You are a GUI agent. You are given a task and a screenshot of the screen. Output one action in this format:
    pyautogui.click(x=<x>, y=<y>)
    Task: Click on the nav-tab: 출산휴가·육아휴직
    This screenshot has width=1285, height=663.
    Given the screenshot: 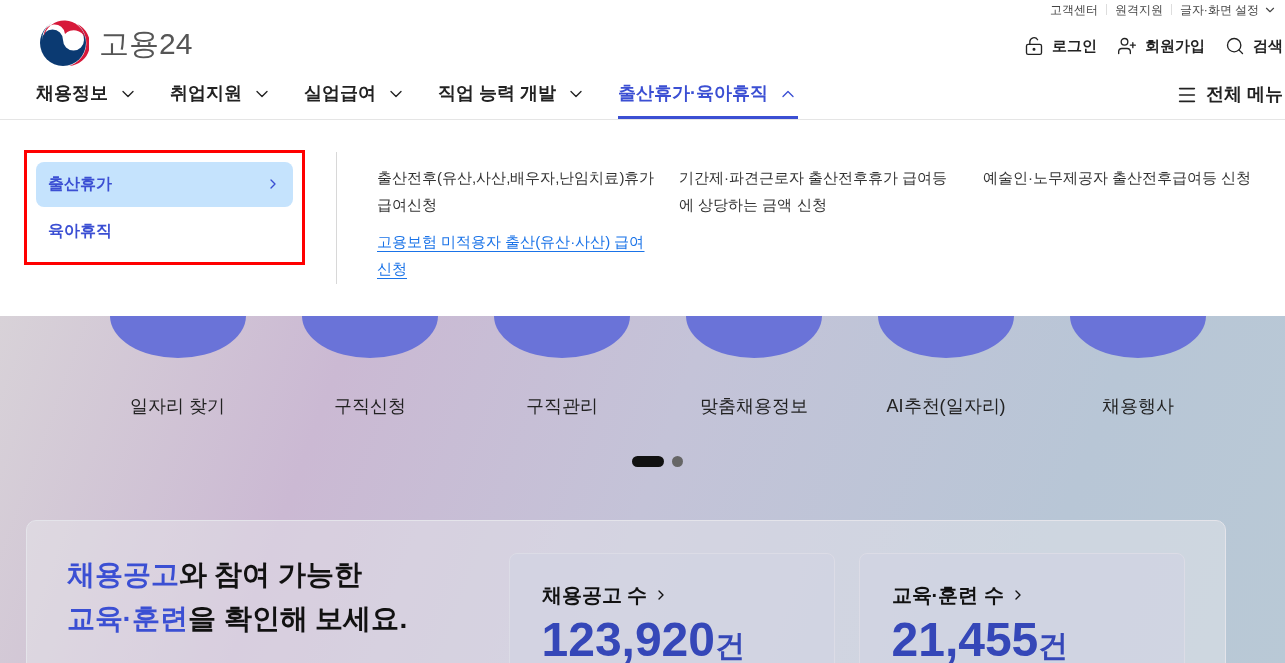 What is the action you would take?
    pyautogui.click(x=708, y=99)
    